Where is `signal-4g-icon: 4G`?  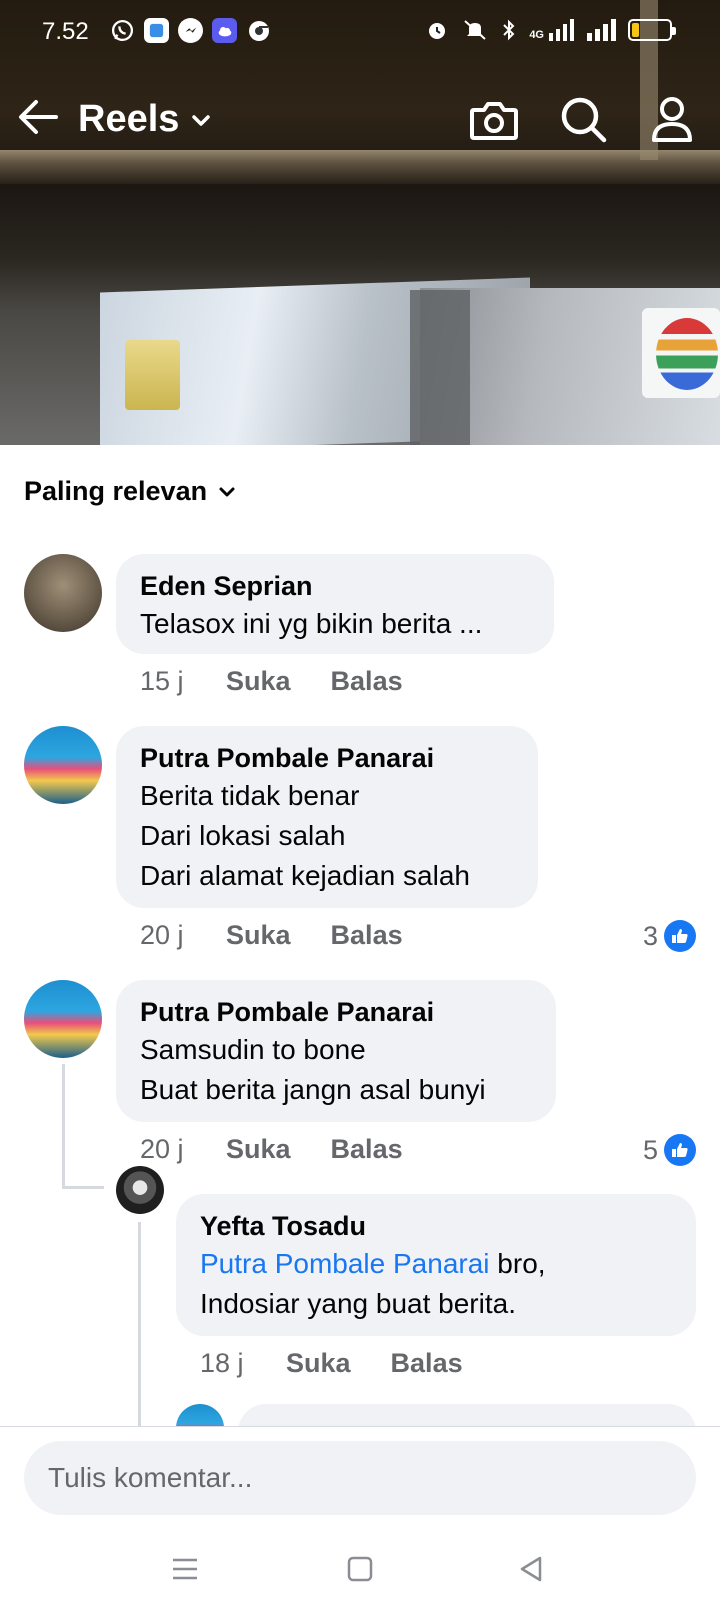
signal-4g-icon: 4G is located at coordinates (551, 30).